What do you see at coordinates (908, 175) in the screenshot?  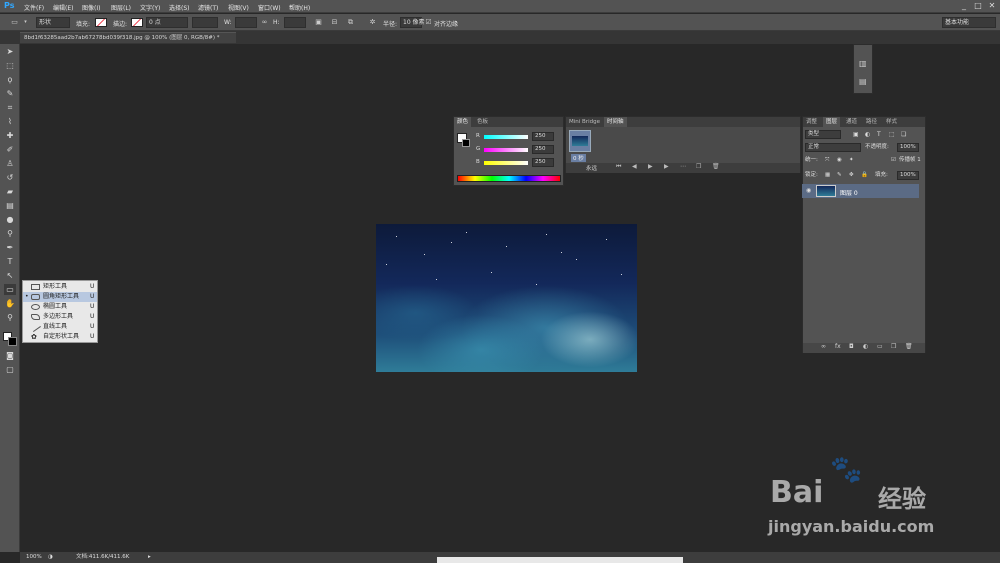 I see `fill-field: 100%` at bounding box center [908, 175].